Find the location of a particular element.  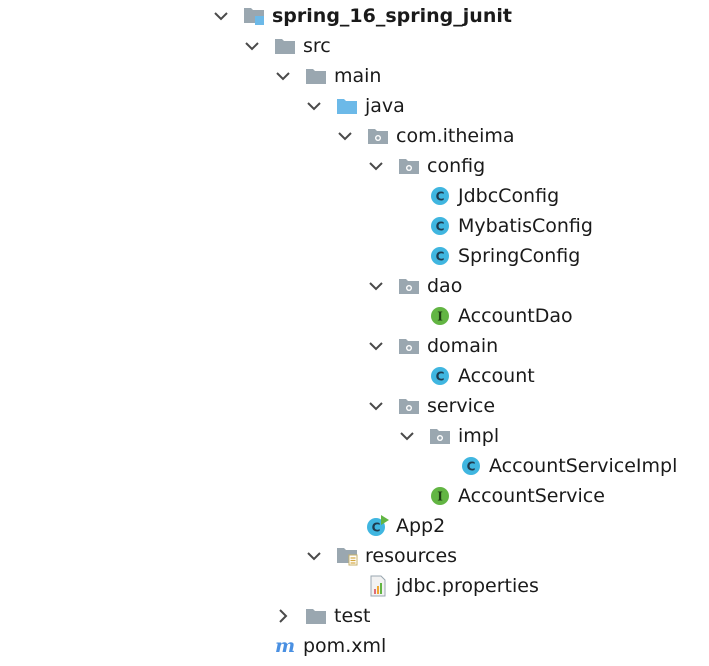

tree-item-label: App2 is located at coordinates (421, 526).